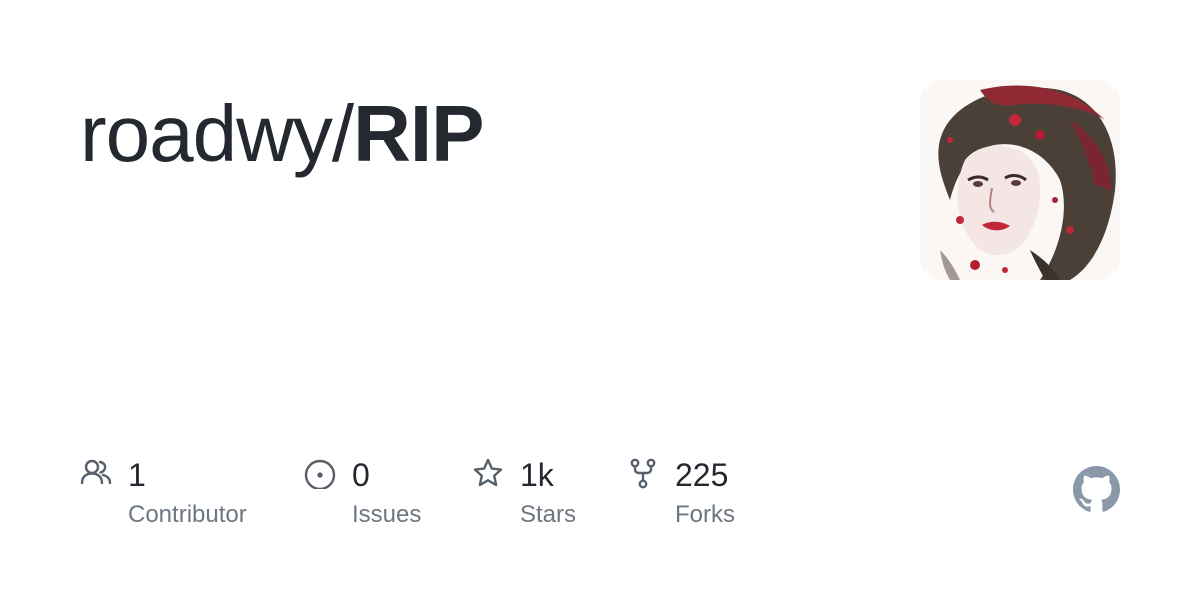  Describe the element at coordinates (548, 514) in the screenshot. I see `stars-label: Stars` at that location.